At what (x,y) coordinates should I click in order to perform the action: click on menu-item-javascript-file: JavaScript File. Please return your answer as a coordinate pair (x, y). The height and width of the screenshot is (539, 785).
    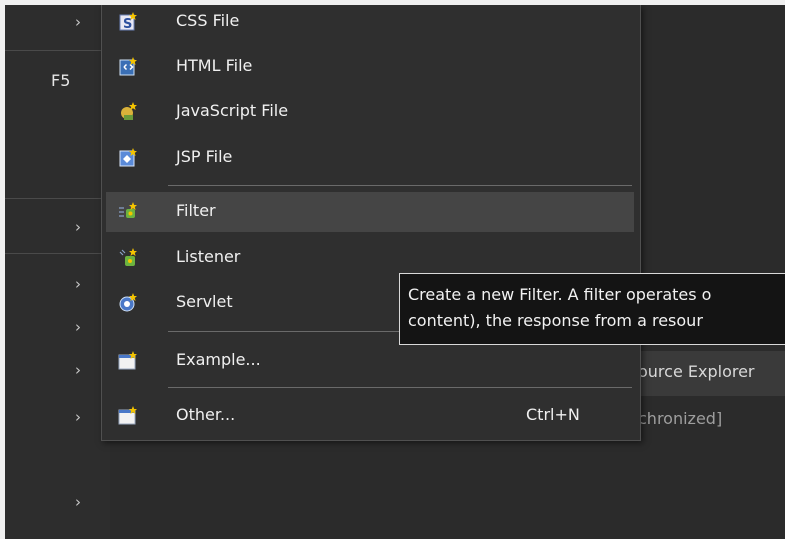
    Looking at the image, I should click on (370, 112).